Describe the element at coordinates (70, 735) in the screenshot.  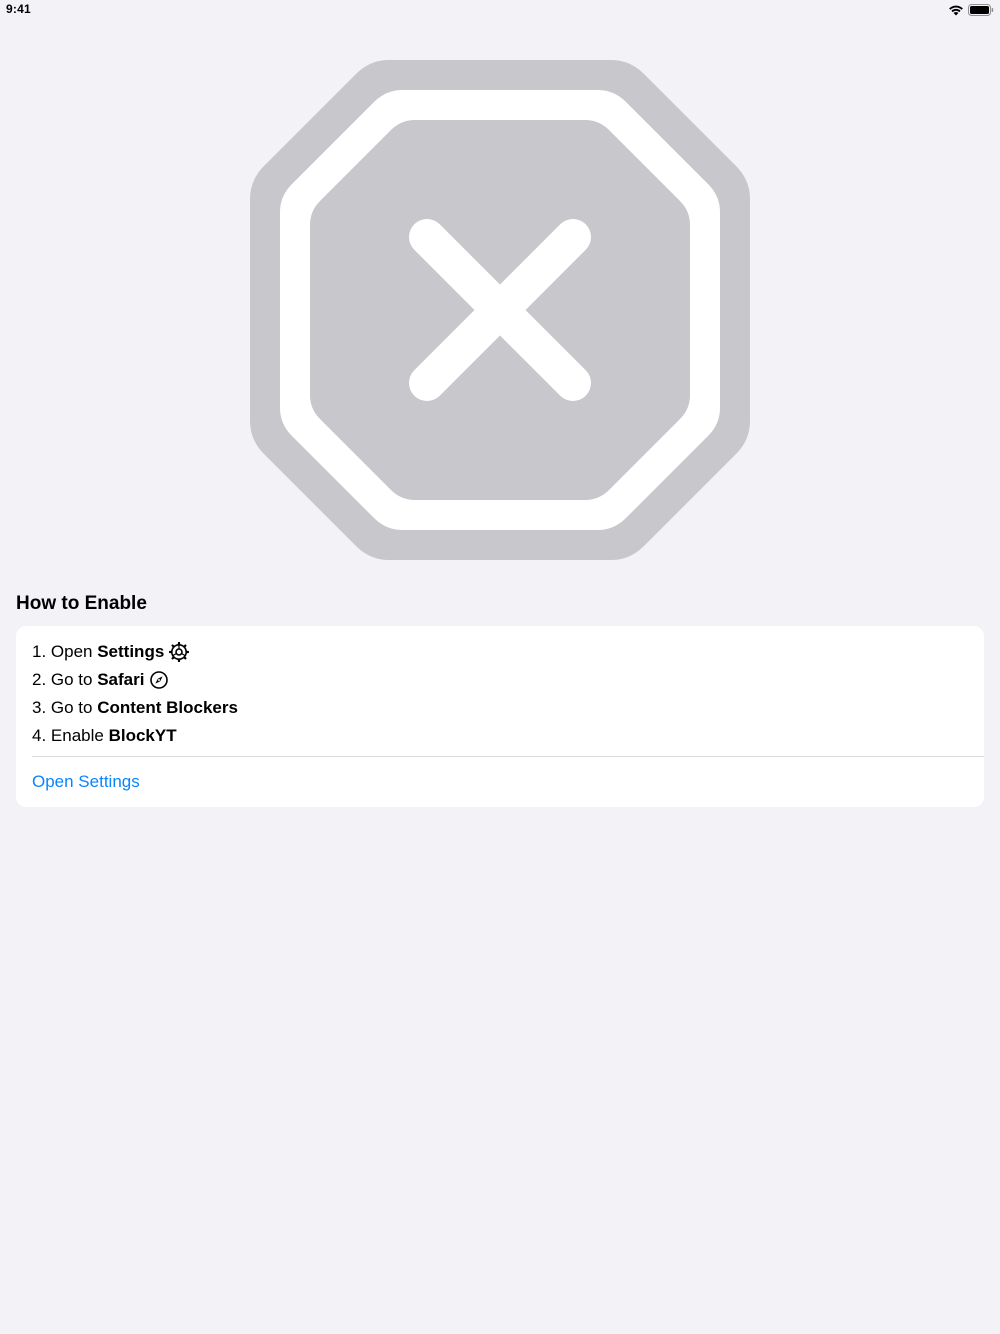
I see `step-4-prefix: 4. Enable` at that location.